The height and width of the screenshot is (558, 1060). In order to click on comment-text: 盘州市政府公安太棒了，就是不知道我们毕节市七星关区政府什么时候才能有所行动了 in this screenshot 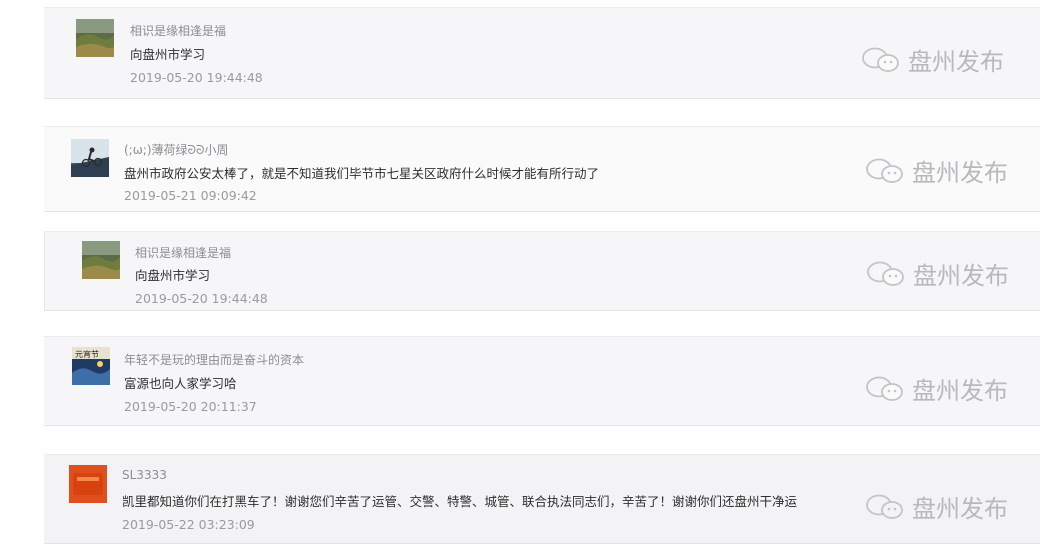, I will do `click(362, 173)`.